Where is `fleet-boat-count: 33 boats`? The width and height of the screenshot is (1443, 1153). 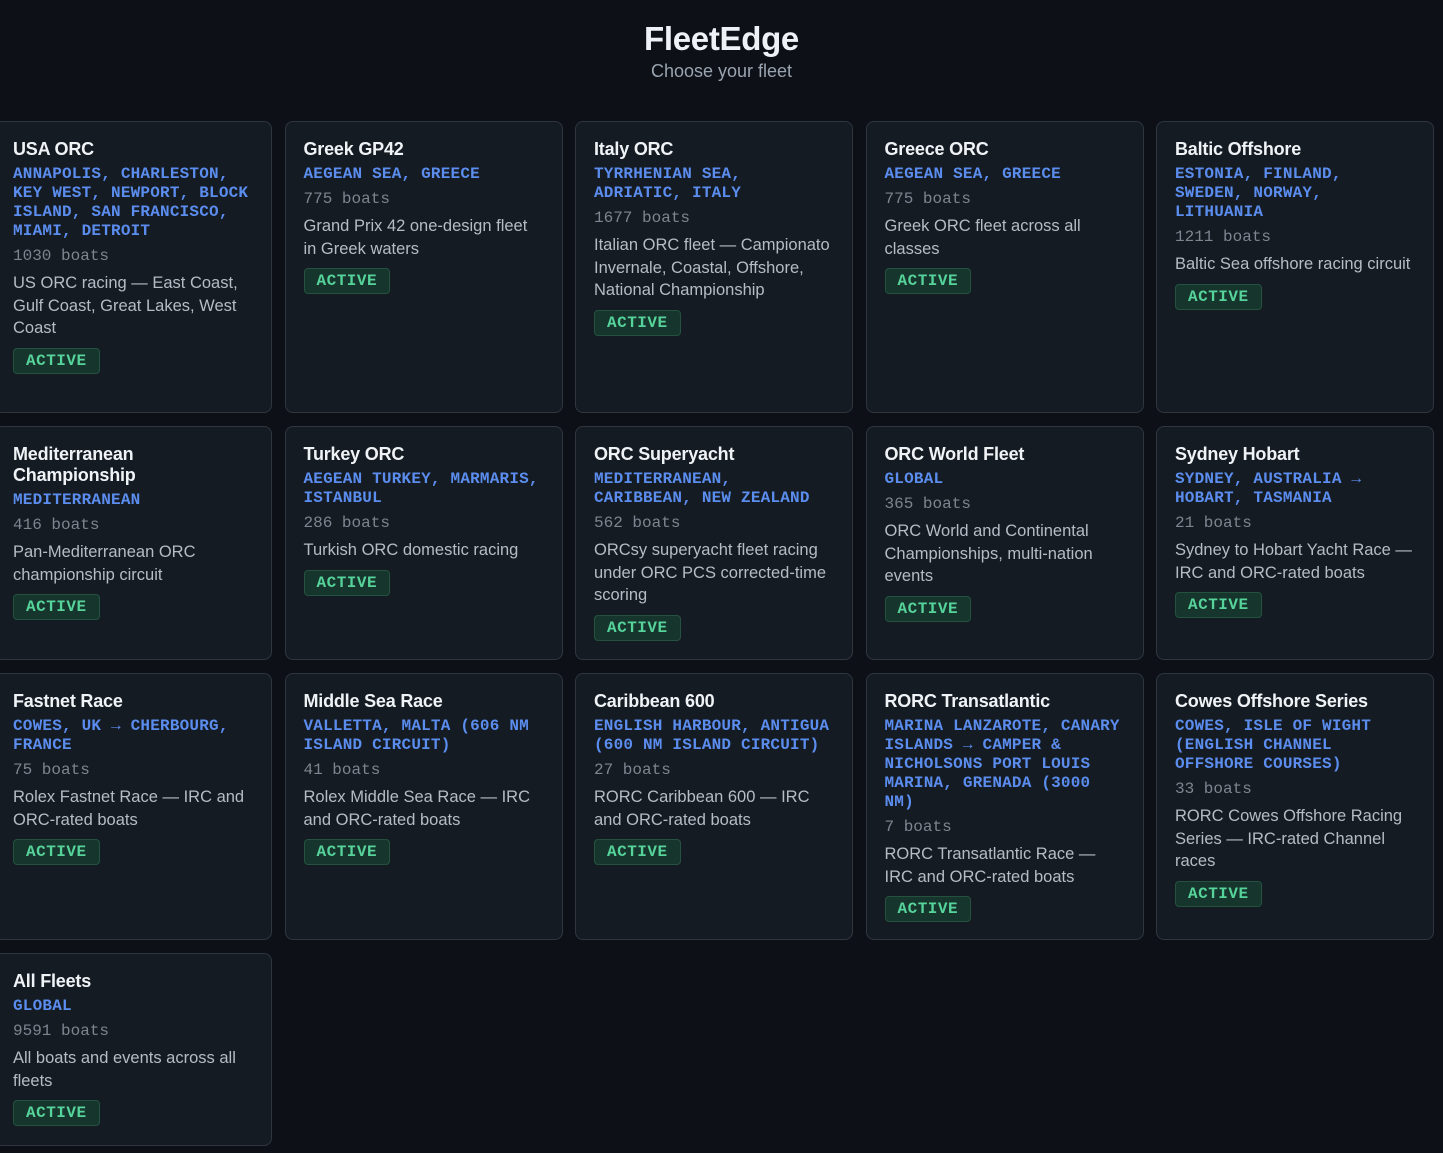 fleet-boat-count: 33 boats is located at coordinates (1213, 789).